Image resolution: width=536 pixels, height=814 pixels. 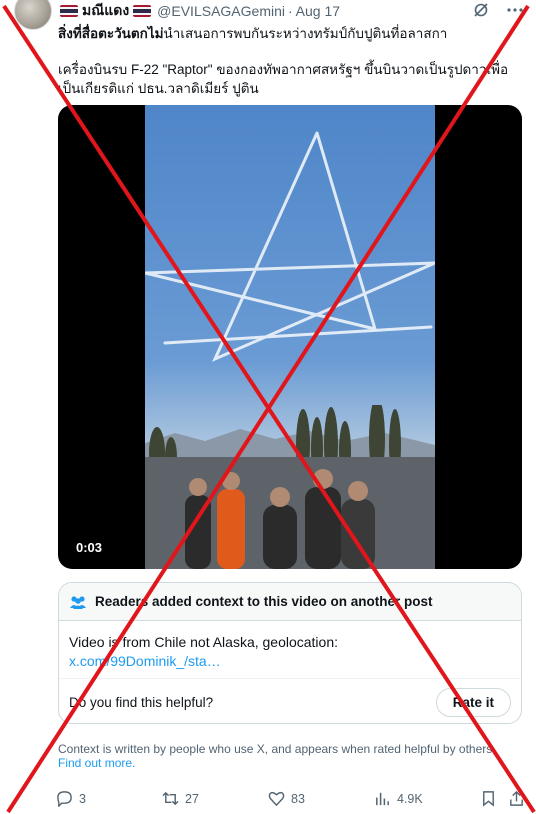 What do you see at coordinates (111, 33) in the screenshot?
I see `headline-bold: สิ่งที่สื่อตะวันตกไม่` at bounding box center [111, 33].